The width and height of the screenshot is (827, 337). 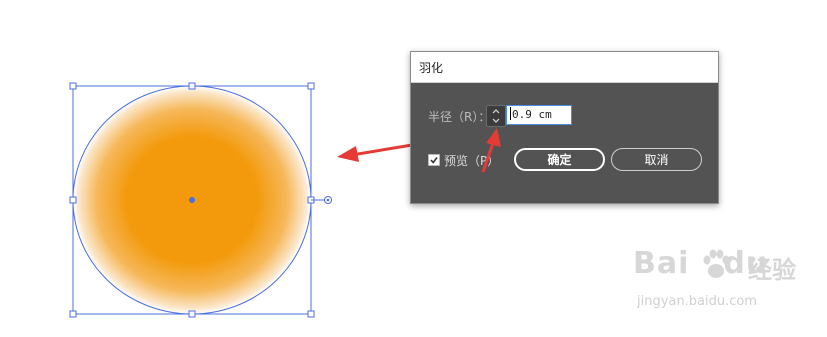 What do you see at coordinates (716, 263) in the screenshot?
I see `paw-icon` at bounding box center [716, 263].